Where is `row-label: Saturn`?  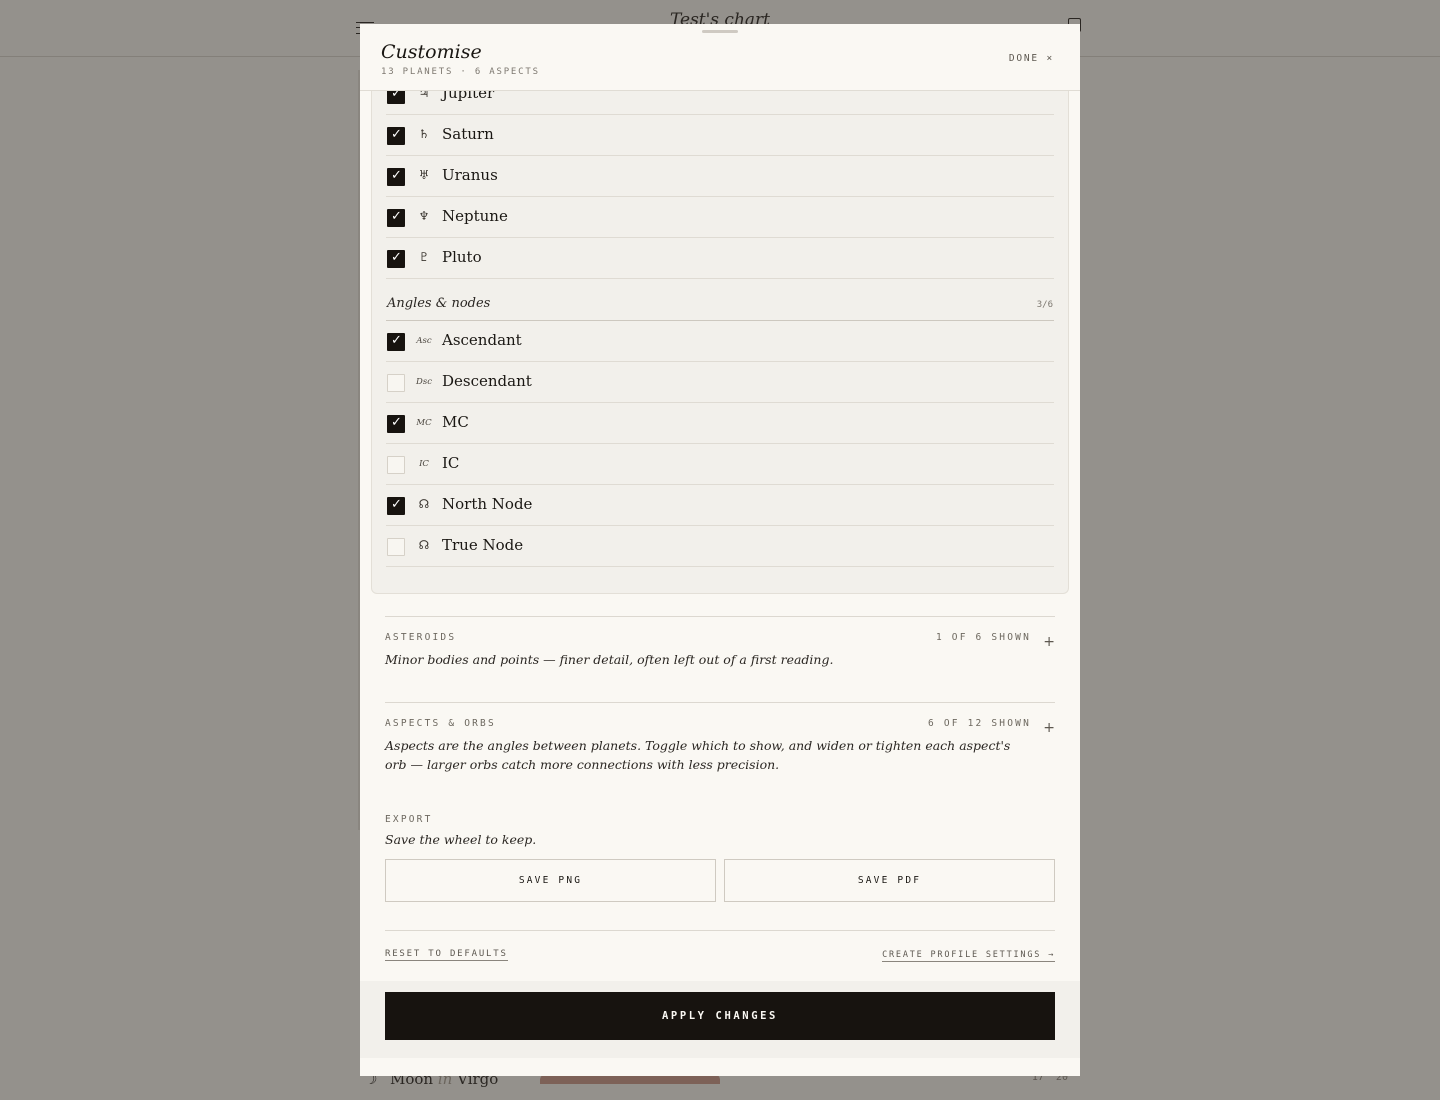 row-label: Saturn is located at coordinates (468, 134).